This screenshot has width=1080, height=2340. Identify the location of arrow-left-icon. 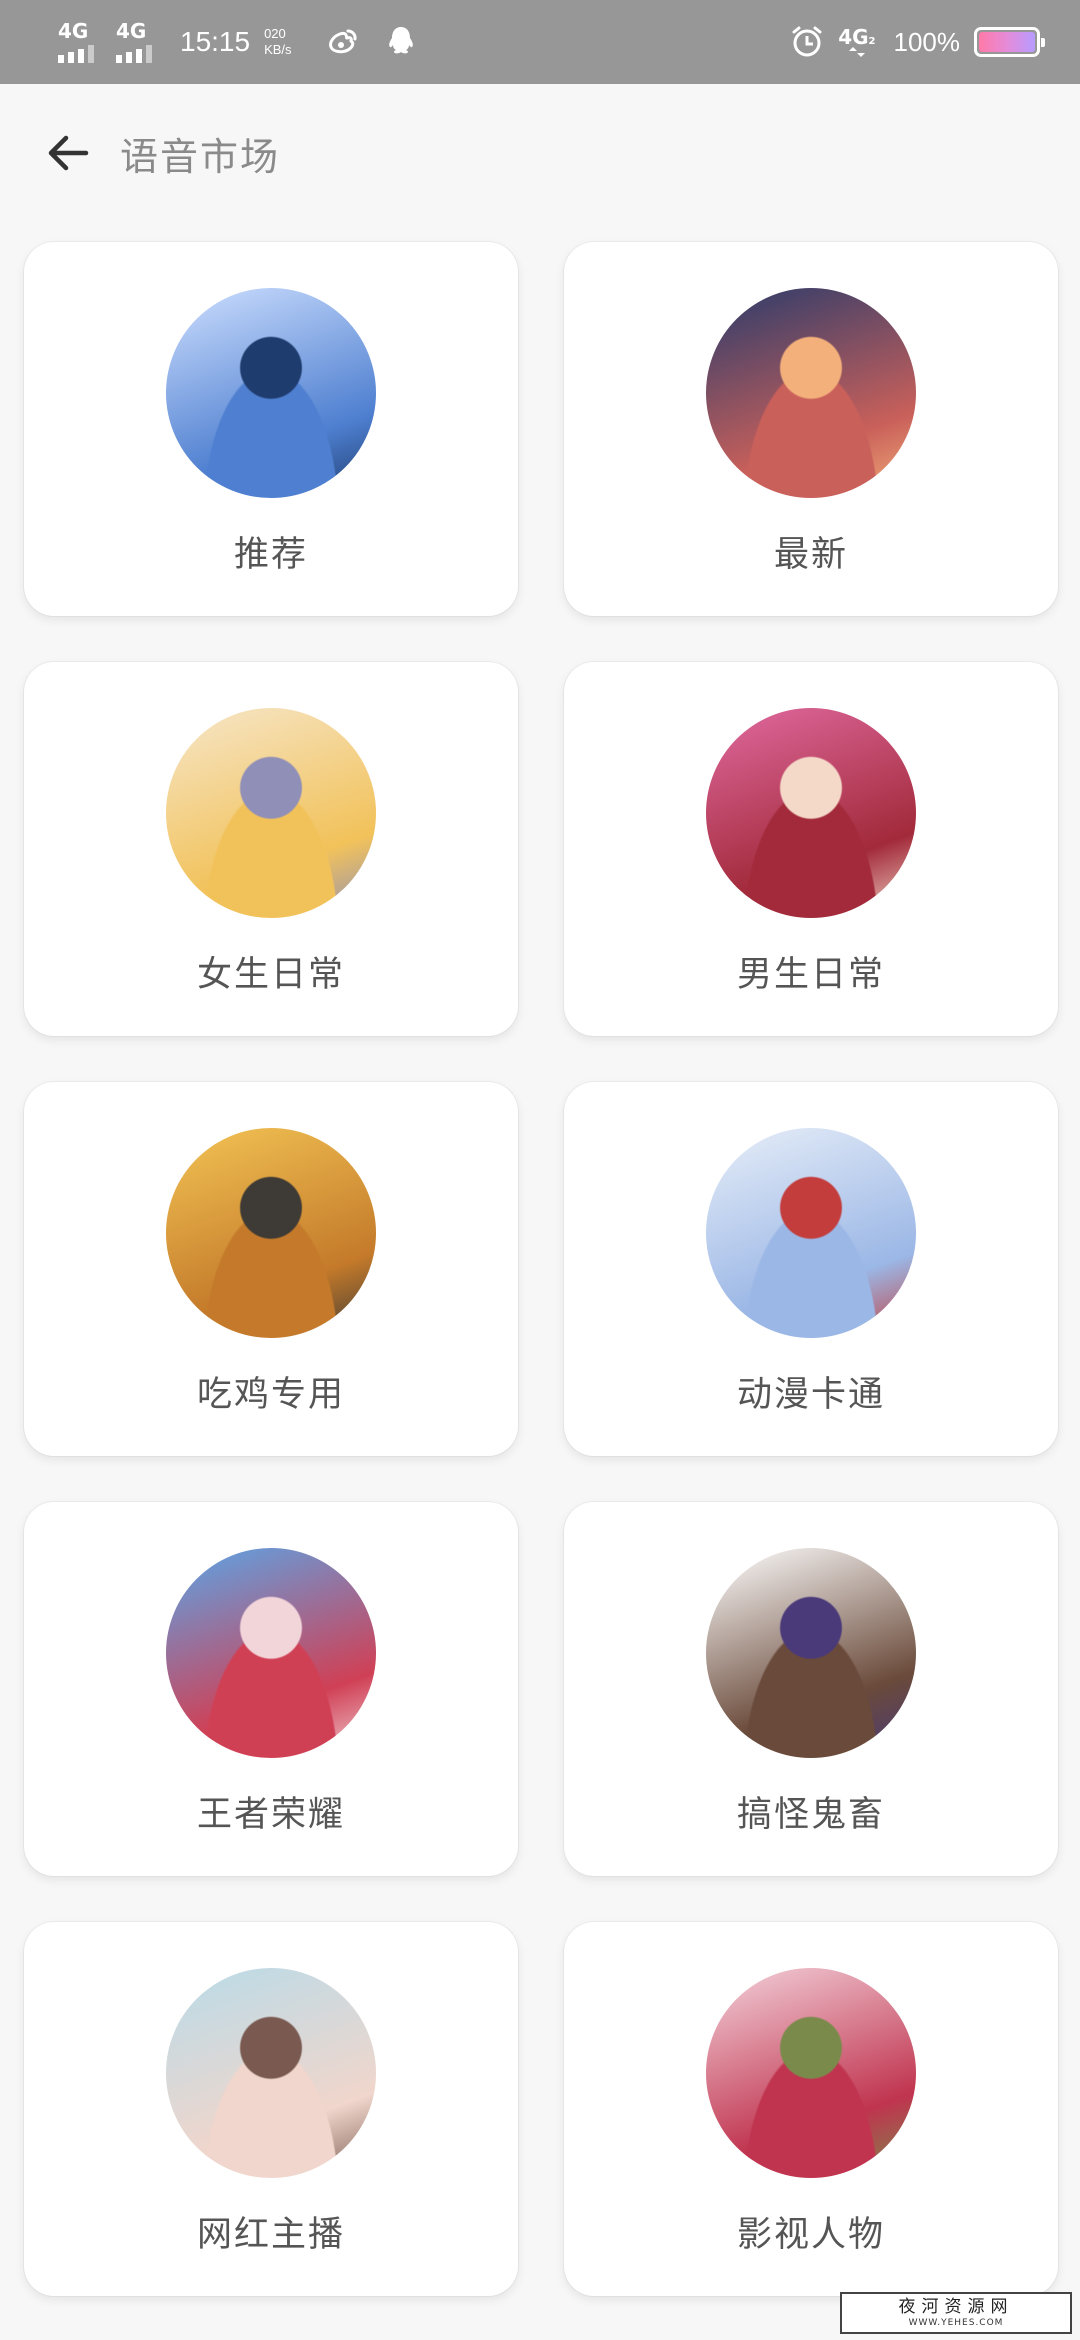
(68, 153).